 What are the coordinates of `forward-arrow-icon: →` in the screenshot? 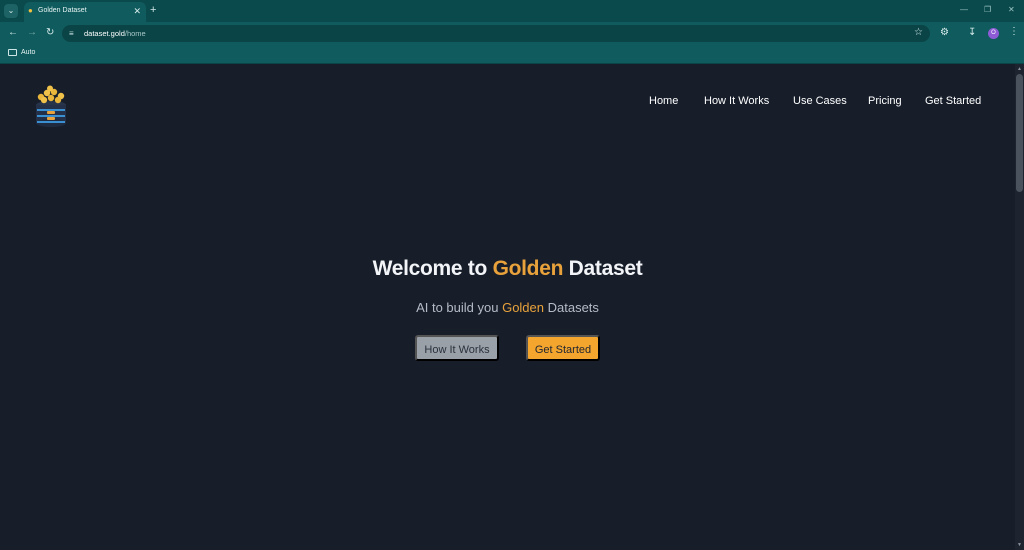 It's located at (32, 33).